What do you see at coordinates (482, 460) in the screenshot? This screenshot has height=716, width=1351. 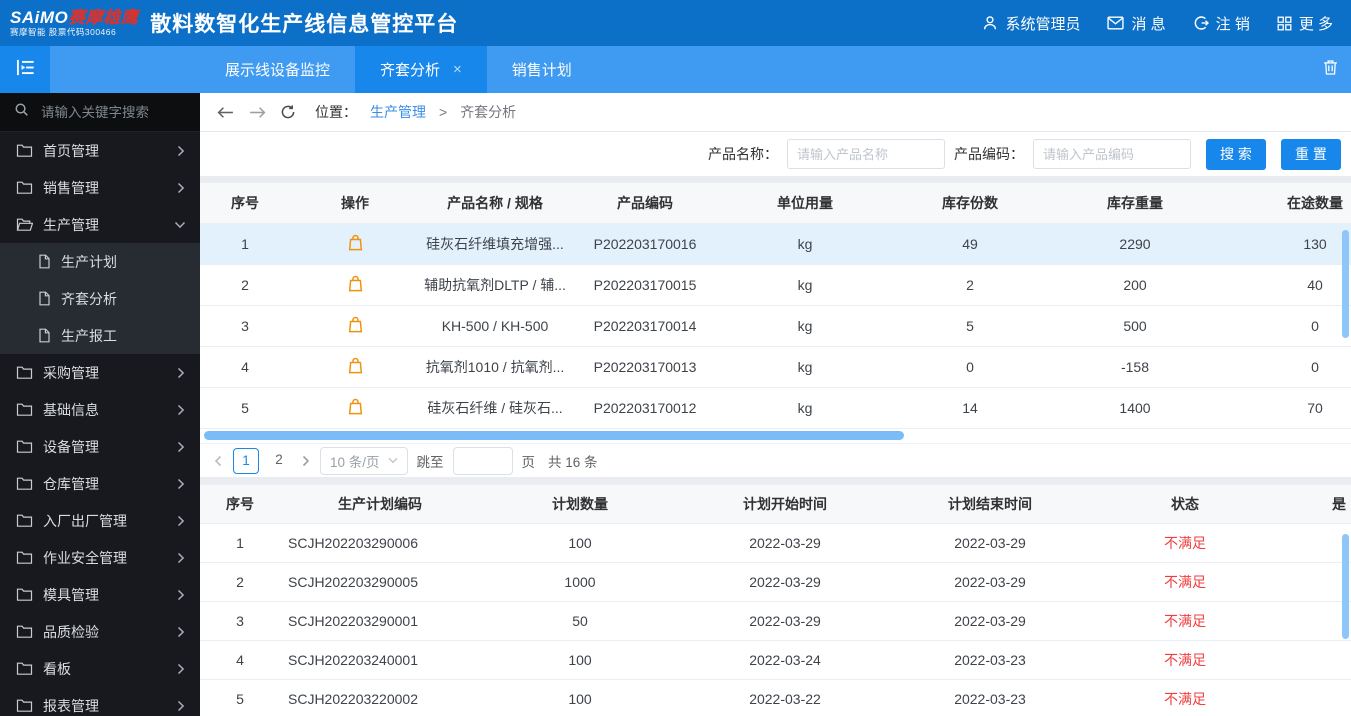 I see `jump-page-input` at bounding box center [482, 460].